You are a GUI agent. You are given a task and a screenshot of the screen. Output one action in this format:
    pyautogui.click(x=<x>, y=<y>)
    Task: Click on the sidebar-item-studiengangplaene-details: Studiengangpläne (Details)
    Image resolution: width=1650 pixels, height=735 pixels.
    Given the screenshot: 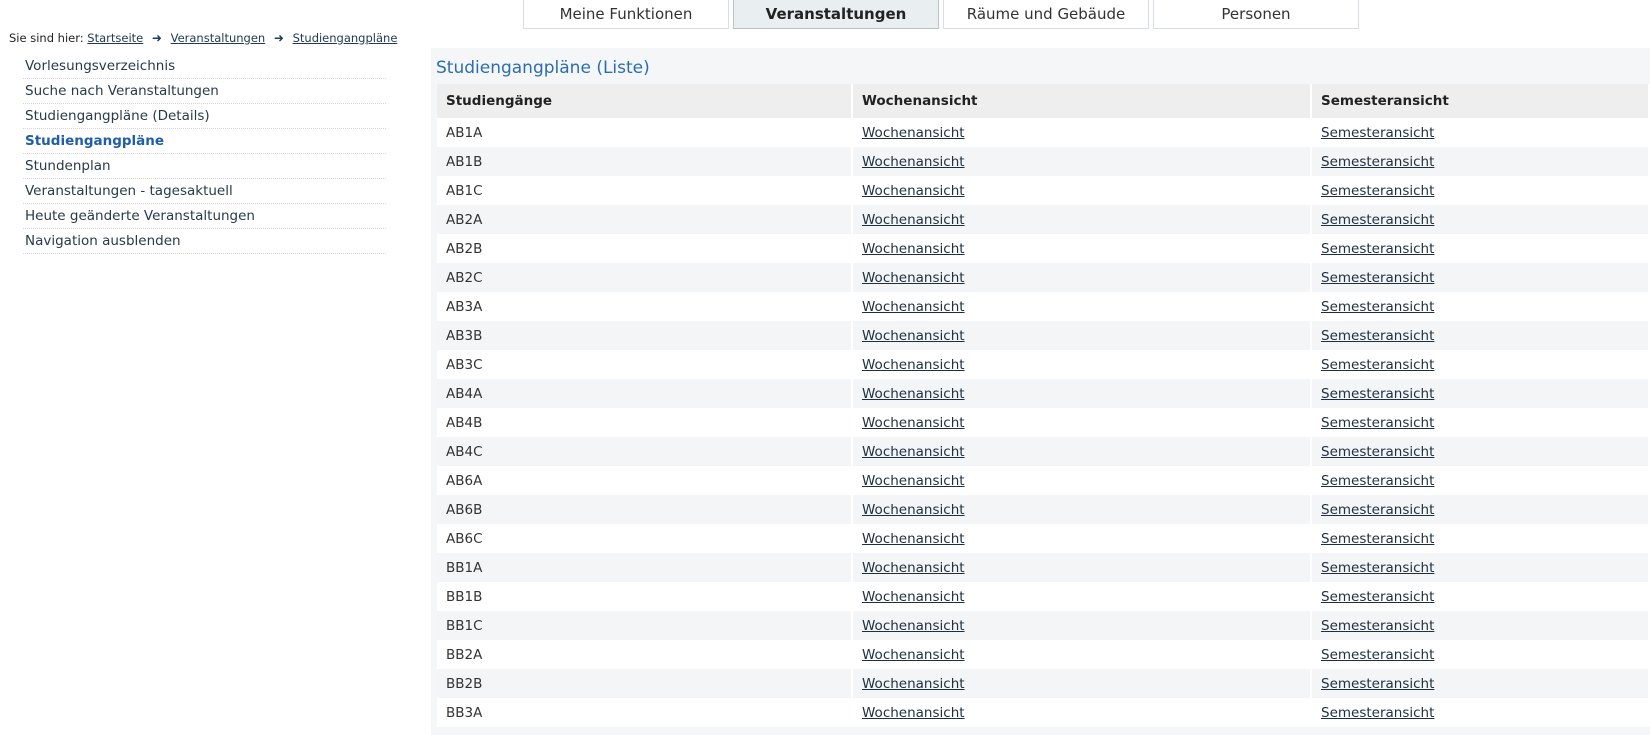 What is the action you would take?
    pyautogui.click(x=204, y=116)
    